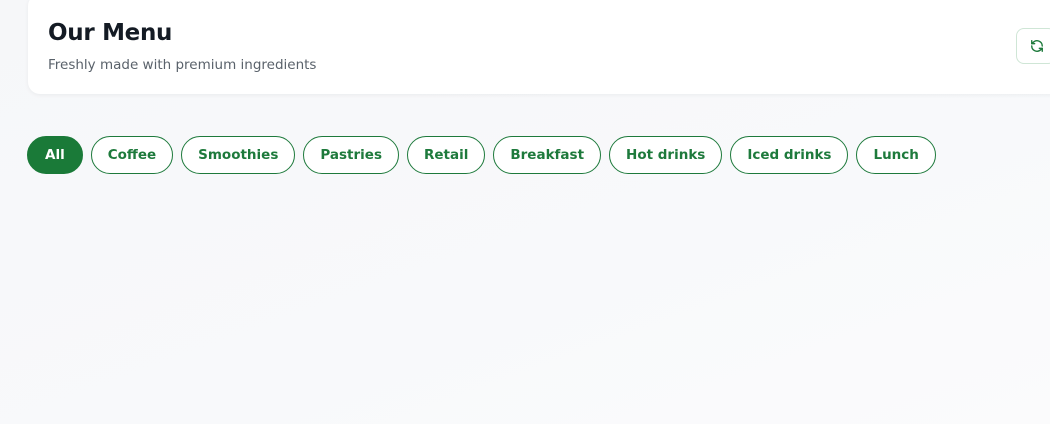 The height and width of the screenshot is (424, 1050). Describe the element at coordinates (1037, 46) in the screenshot. I see `refresh-icon` at that location.